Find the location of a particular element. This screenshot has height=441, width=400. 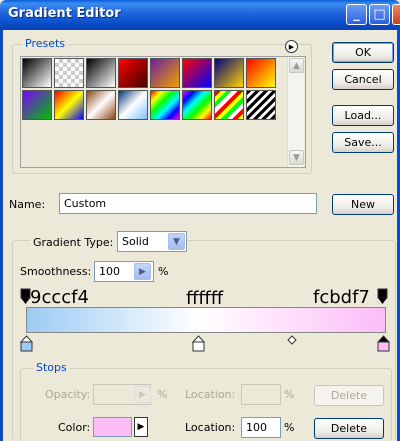

title-bar: Gradient Editor _ □ is located at coordinates (200, 15).